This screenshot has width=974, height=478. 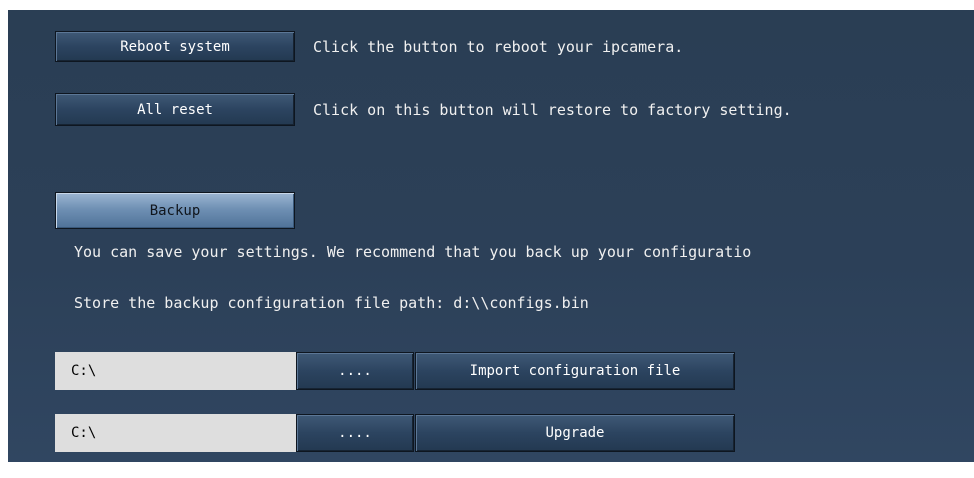 I want to click on all-reset-button: All reset, so click(x=175, y=109).